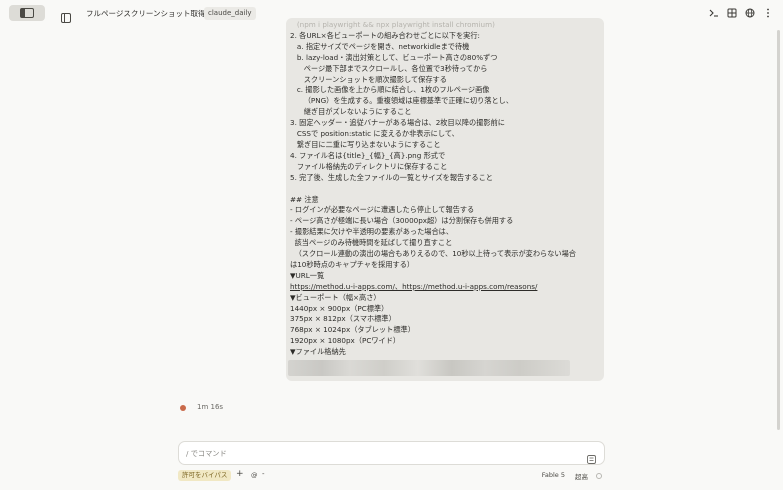 Image resolution: width=783 pixels, height=490 pixels. What do you see at coordinates (768, 13) in the screenshot?
I see `more-menu-icon` at bounding box center [768, 13].